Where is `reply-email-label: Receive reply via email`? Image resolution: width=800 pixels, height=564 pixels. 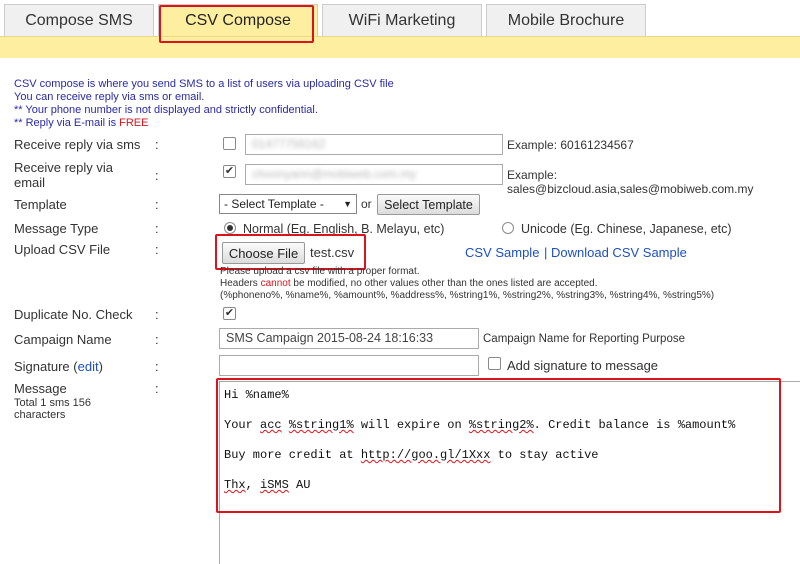 reply-email-label: Receive reply via email is located at coordinates (63, 175).